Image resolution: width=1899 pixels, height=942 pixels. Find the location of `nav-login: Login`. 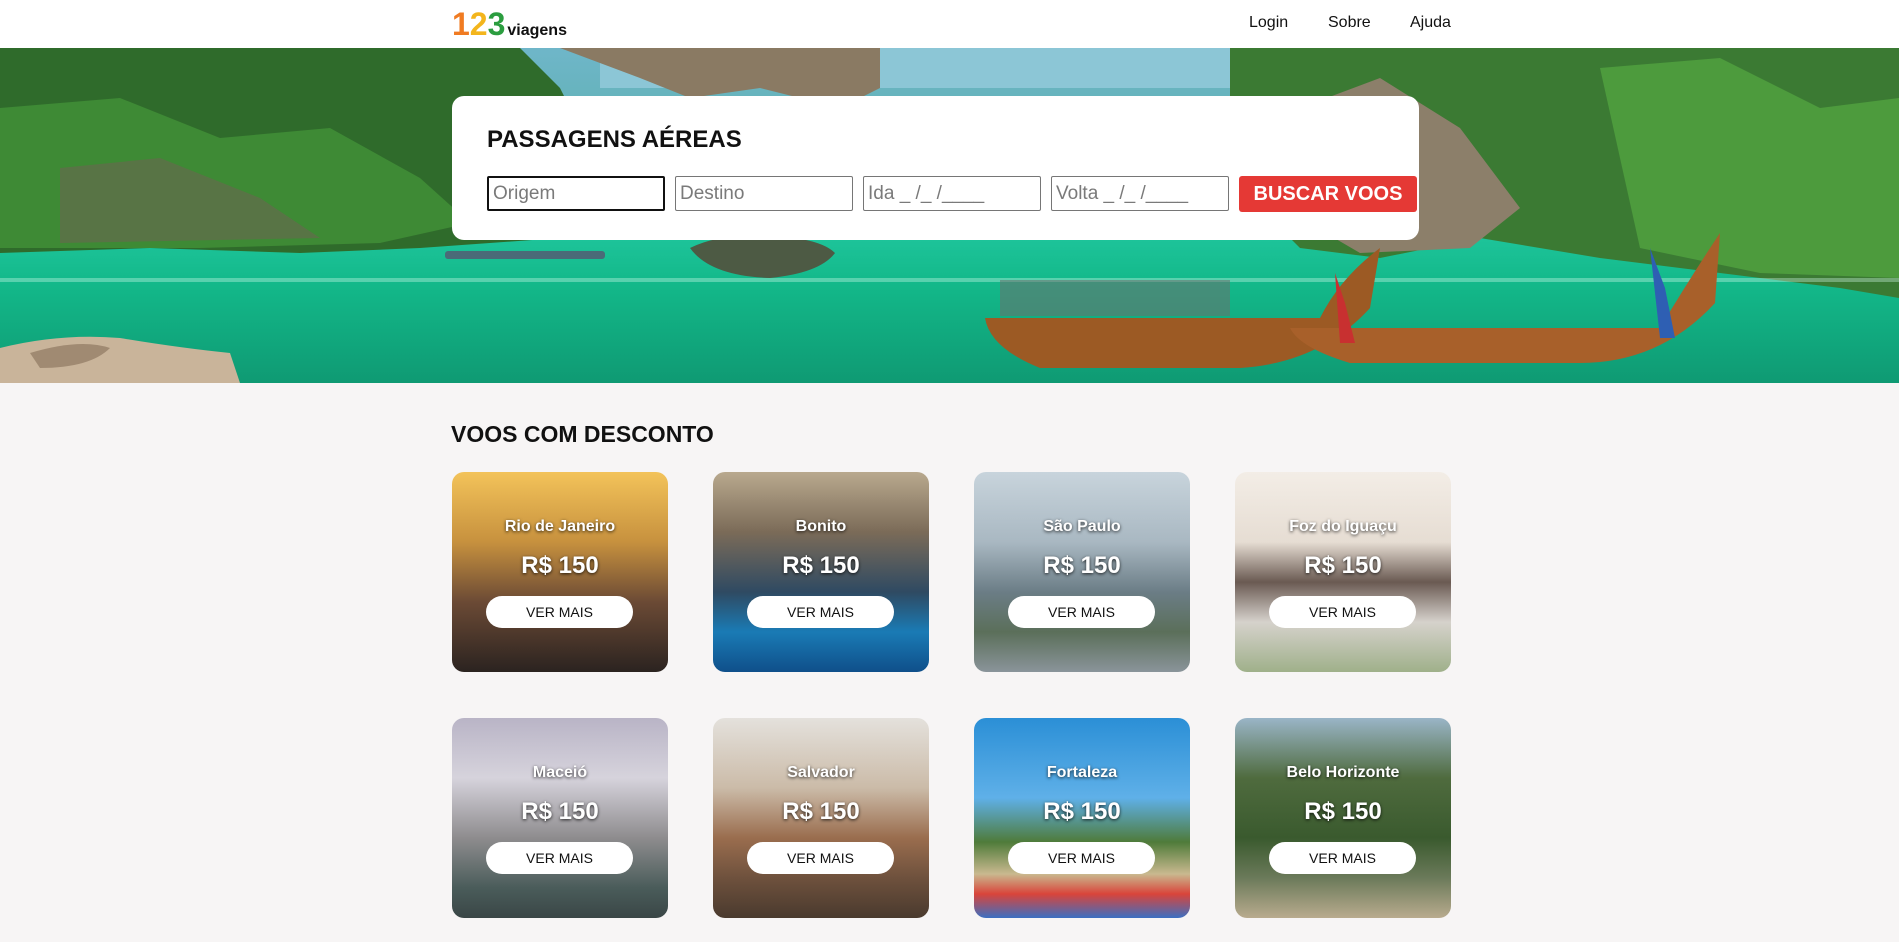

nav-login: Login is located at coordinates (1268, 22).